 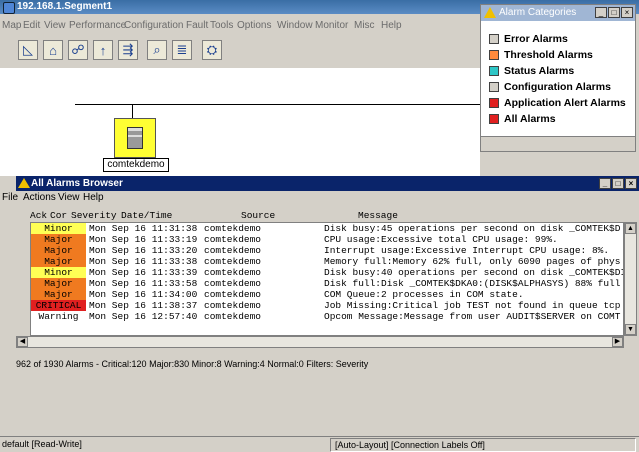 What do you see at coordinates (617, 342) in the screenshot?
I see `scroll-right-icon: ▶` at bounding box center [617, 342].